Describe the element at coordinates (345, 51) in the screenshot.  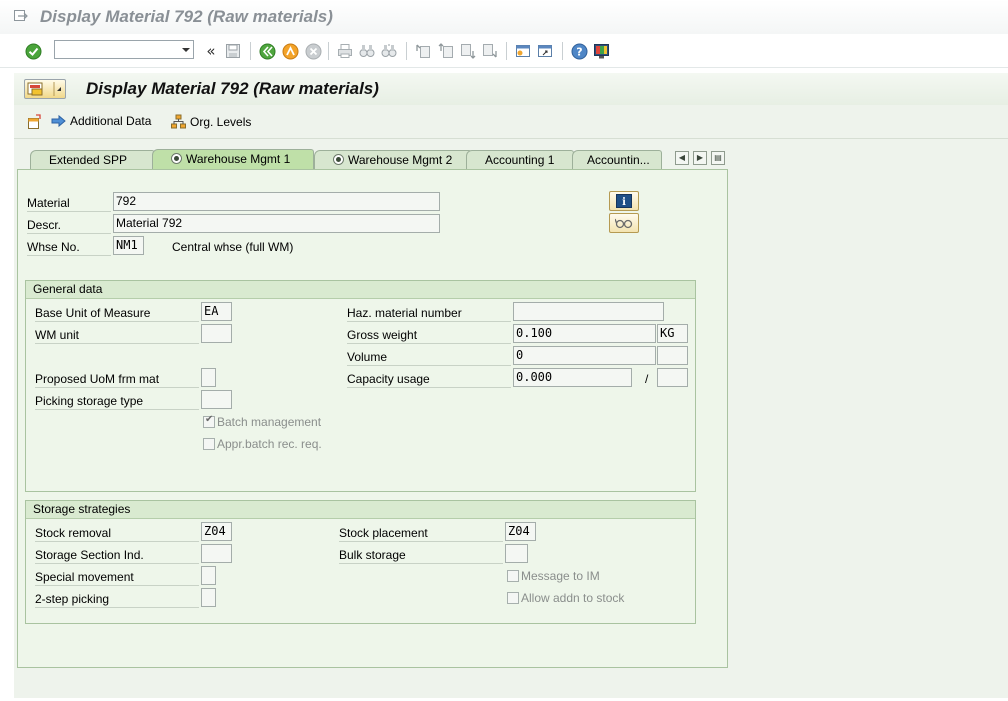
I see `print-icon` at that location.